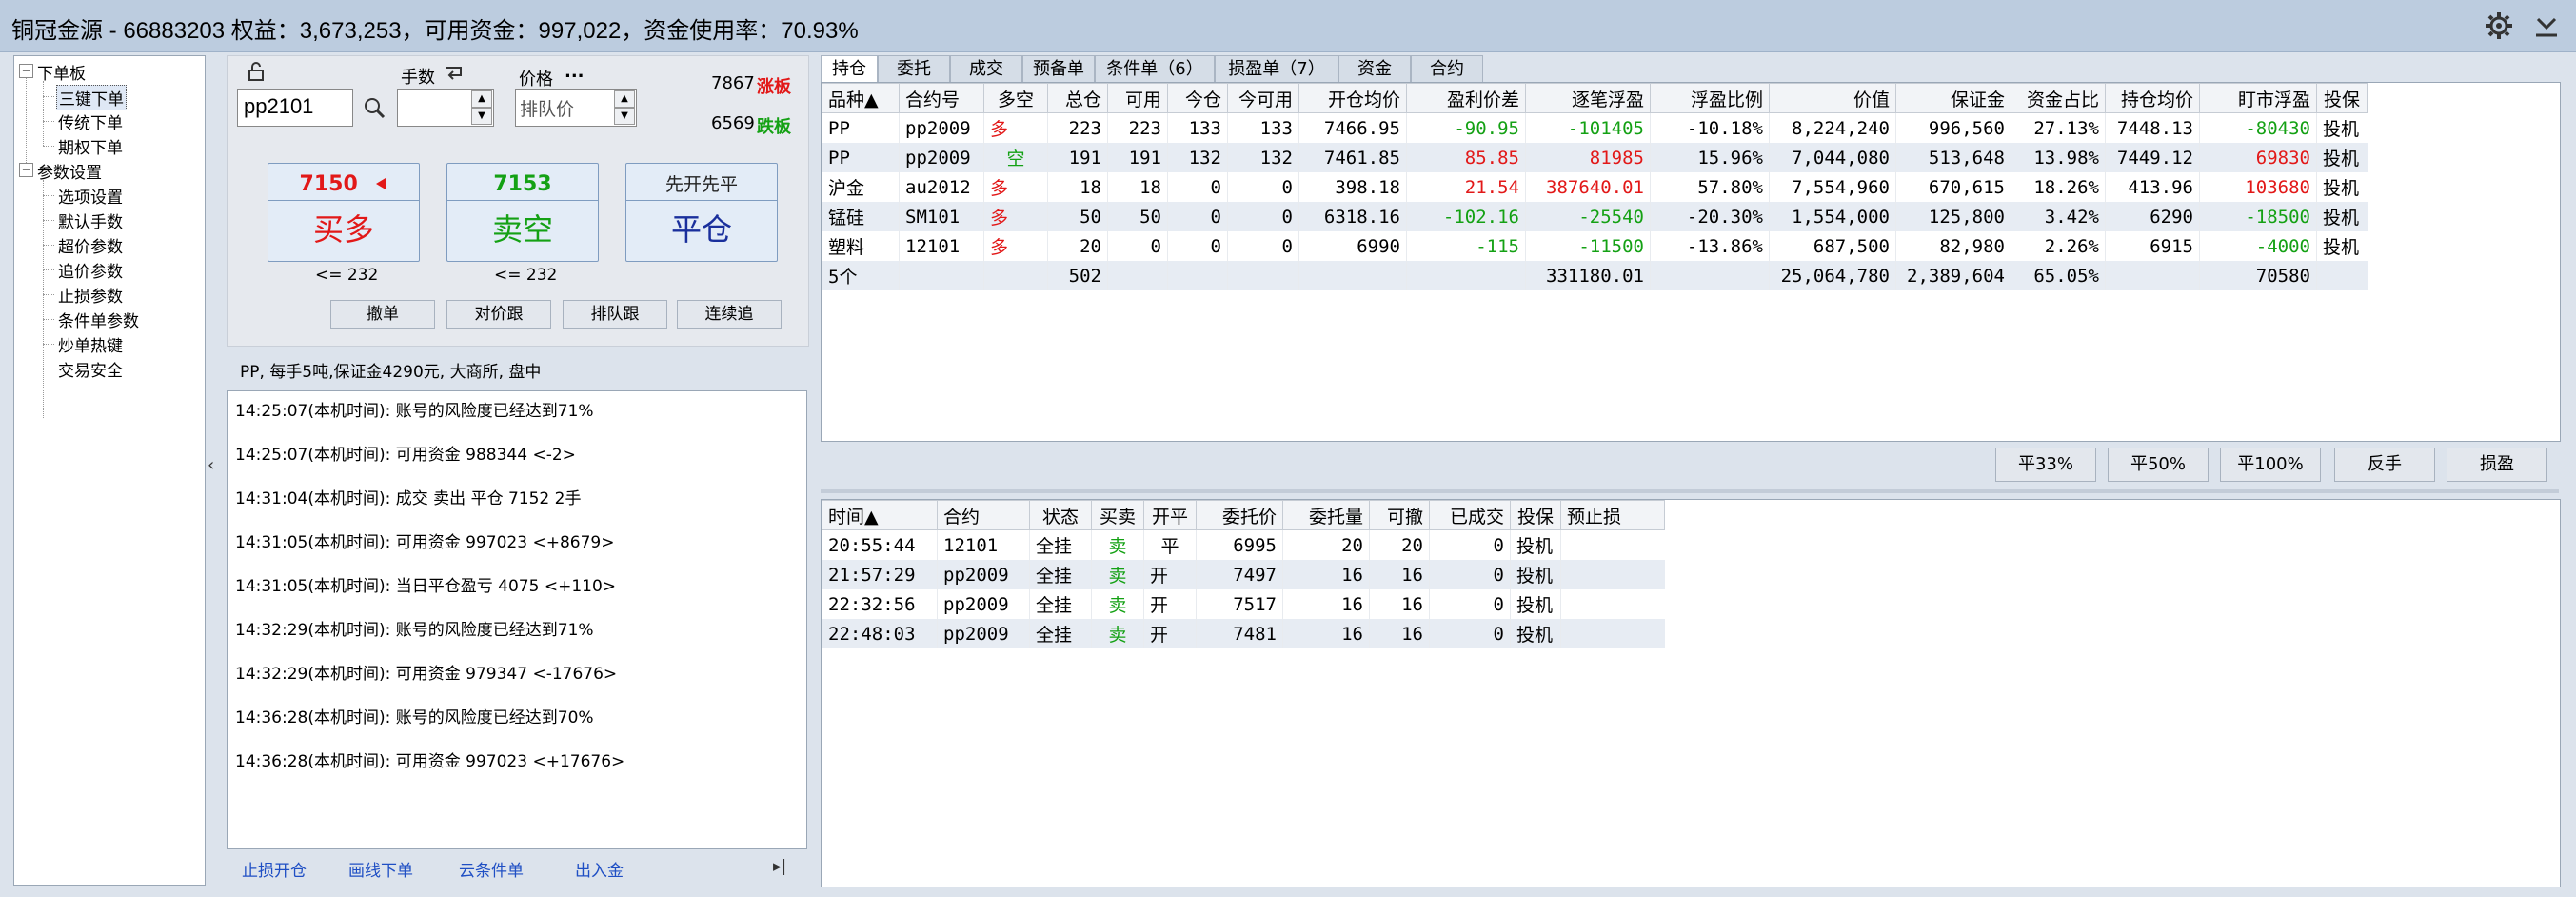  What do you see at coordinates (343, 229) in the screenshot?
I see `buy-label: 买多` at bounding box center [343, 229].